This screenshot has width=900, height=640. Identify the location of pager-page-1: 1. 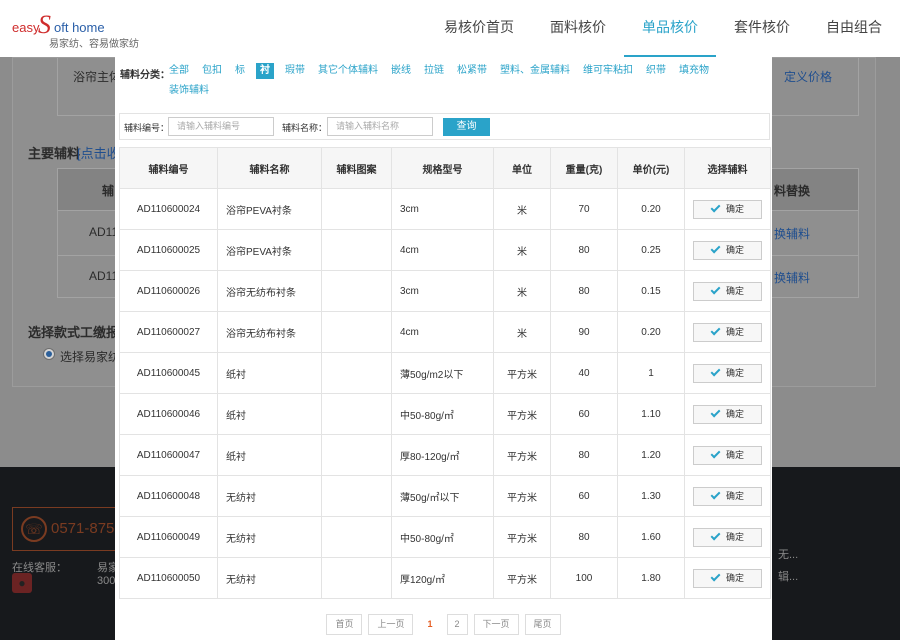
(430, 624).